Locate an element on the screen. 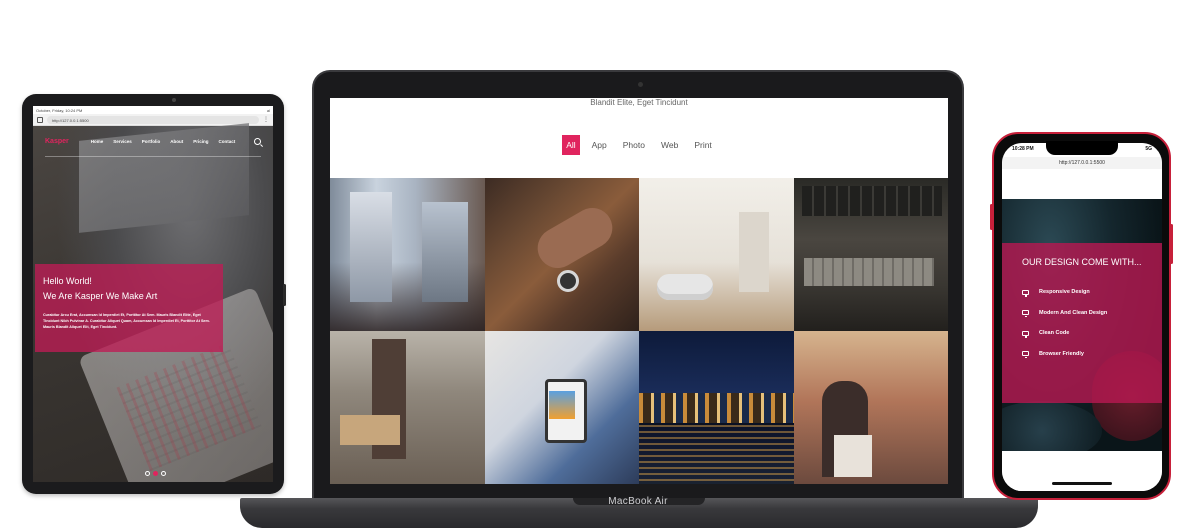 The height and width of the screenshot is (528, 1200). filter-print: Print is located at coordinates (702, 145).